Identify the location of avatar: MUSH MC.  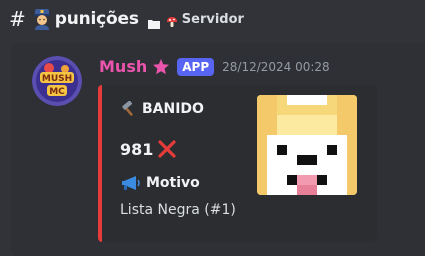
(57, 81).